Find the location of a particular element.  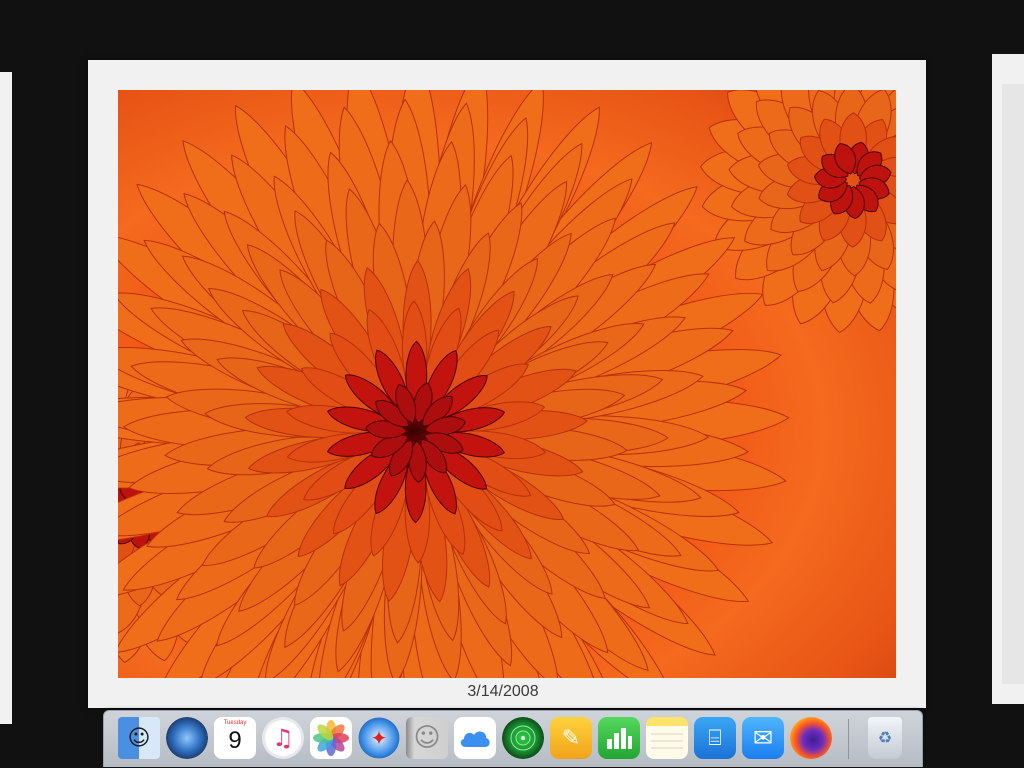

pages-icon: ✎ is located at coordinates (571, 738).